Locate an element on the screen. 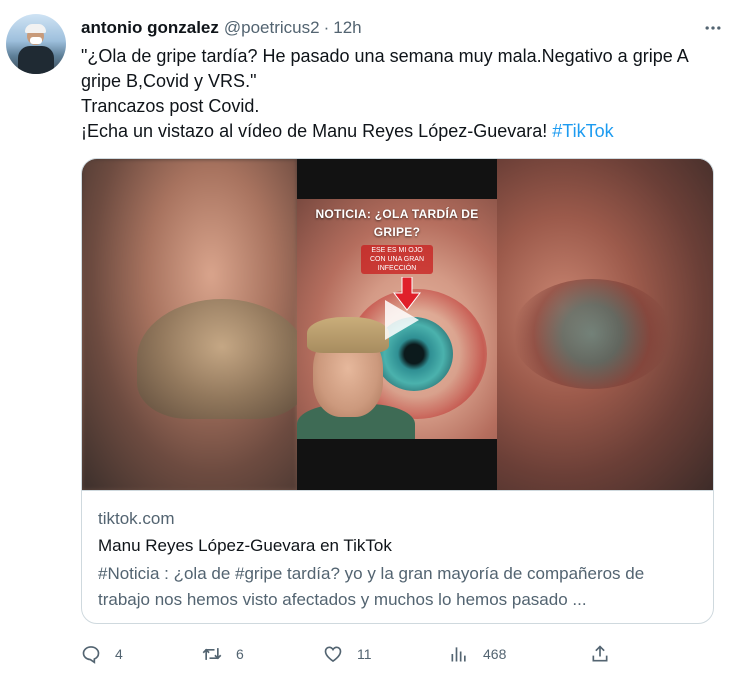  play-icon is located at coordinates (399, 320).